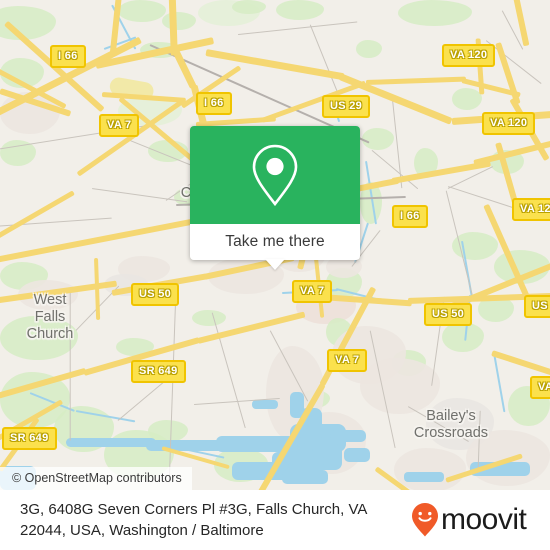 The image size is (550, 550). Describe the element at coordinates (410, 216) in the screenshot. I see `route-shield-i66-east: I 66` at that location.